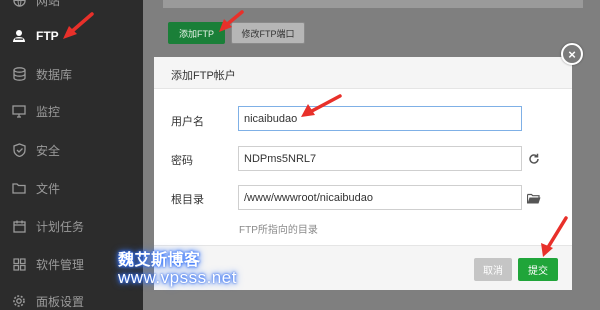 This screenshot has width=600, height=310. I want to click on watermark-name: 魏艾斯博客, so click(159, 260).